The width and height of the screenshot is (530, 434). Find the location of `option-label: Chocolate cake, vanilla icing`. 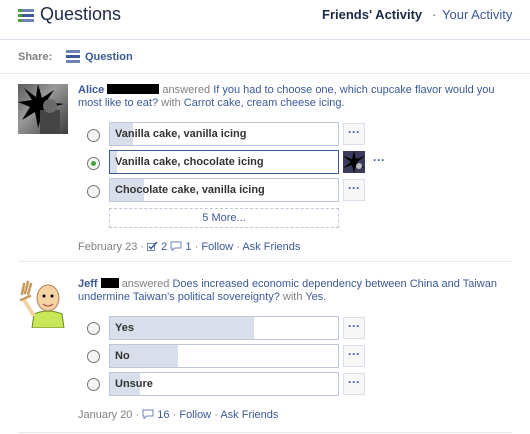

option-label: Chocolate cake, vanilla icing is located at coordinates (190, 190).